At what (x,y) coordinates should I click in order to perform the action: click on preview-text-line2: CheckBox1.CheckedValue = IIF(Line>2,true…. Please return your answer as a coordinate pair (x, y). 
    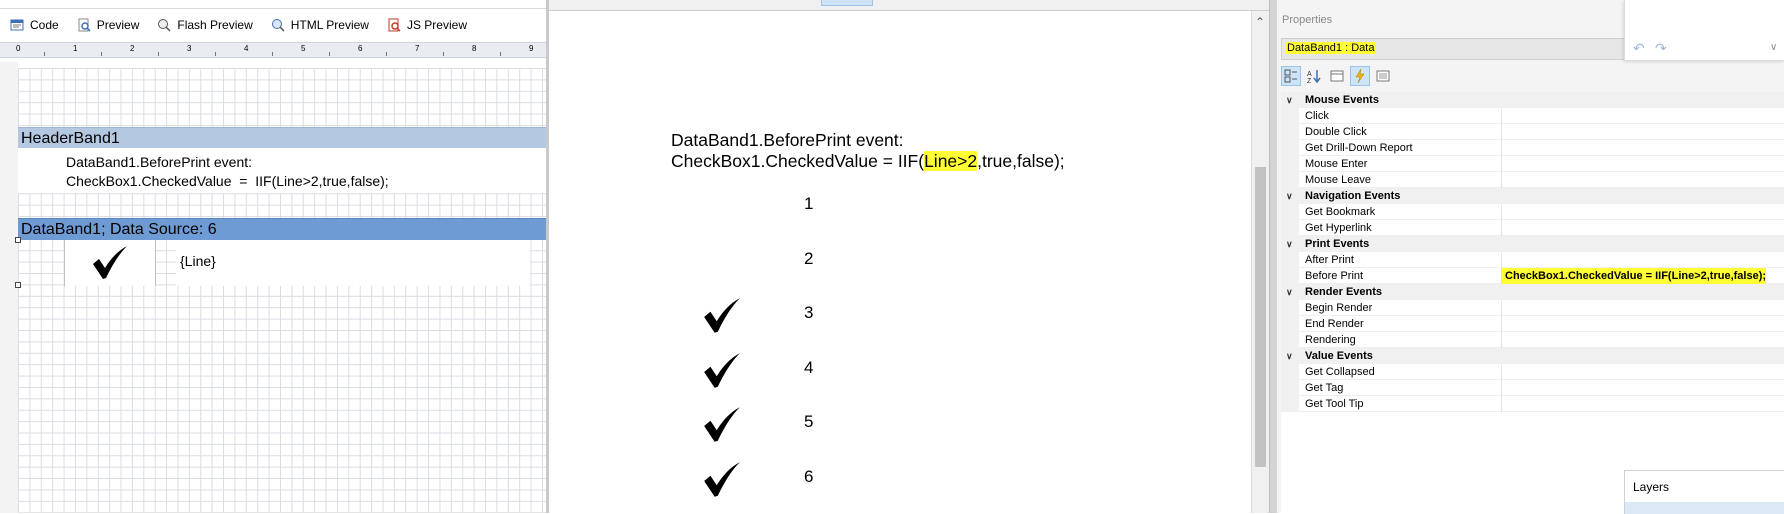
    Looking at the image, I should click on (868, 161).